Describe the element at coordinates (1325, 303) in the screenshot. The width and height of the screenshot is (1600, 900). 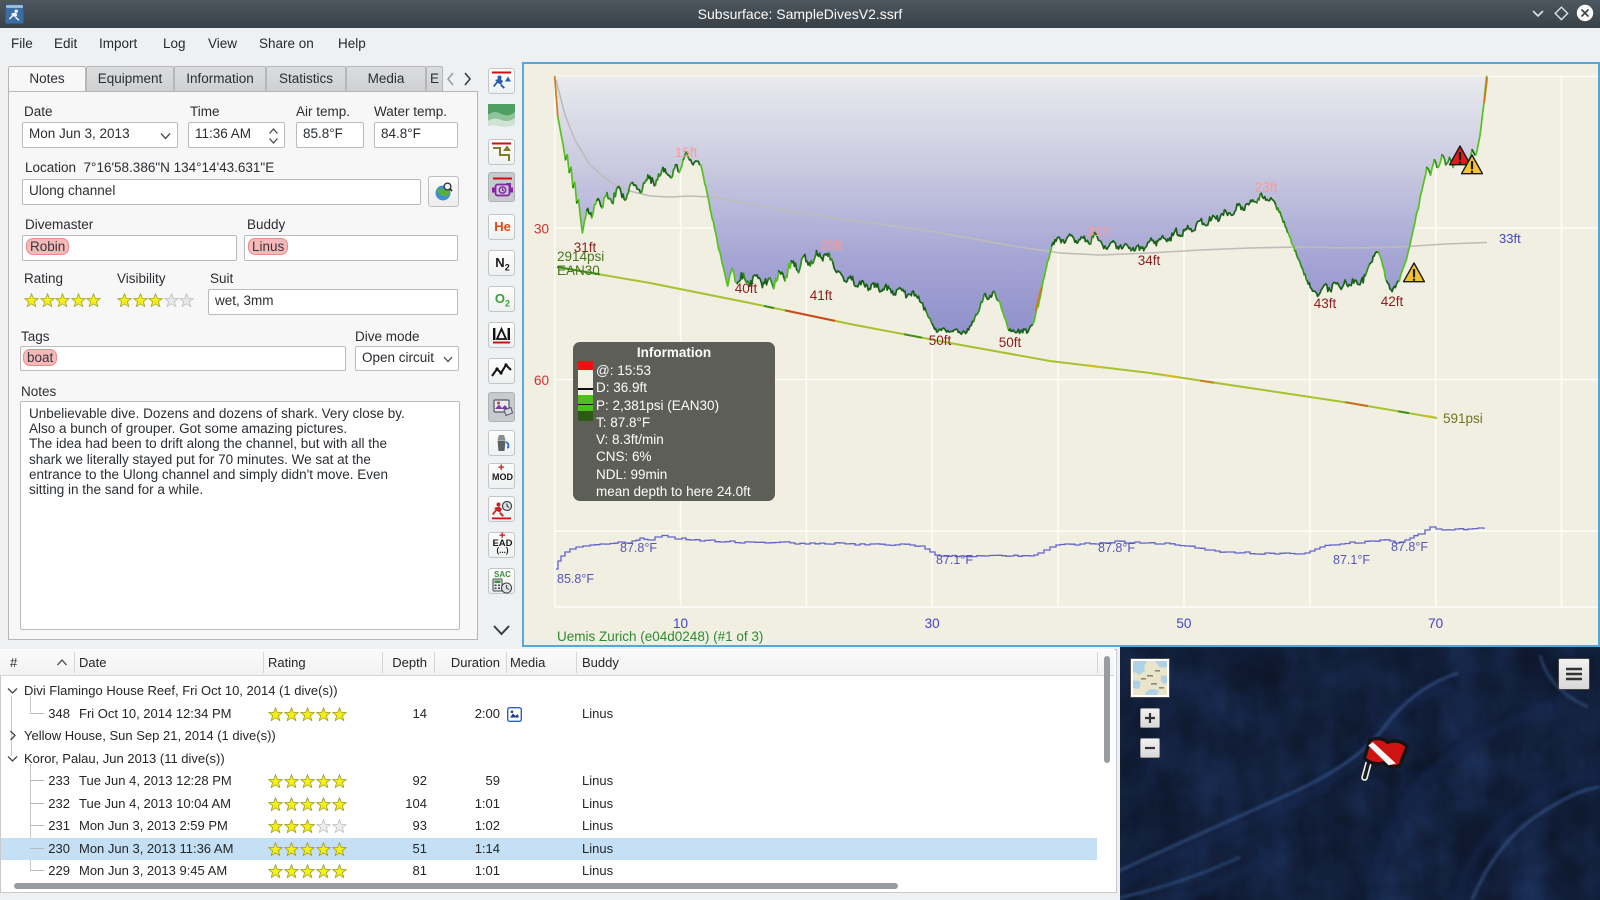
I see `svg-text: 43ft` at that location.